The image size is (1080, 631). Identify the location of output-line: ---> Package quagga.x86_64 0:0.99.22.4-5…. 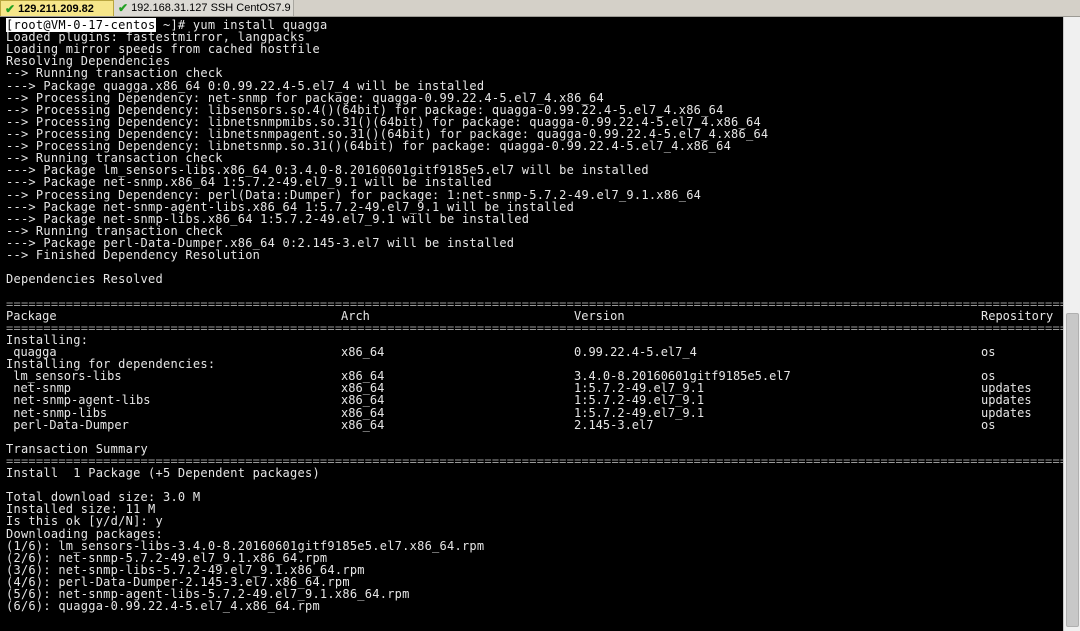
(245, 85).